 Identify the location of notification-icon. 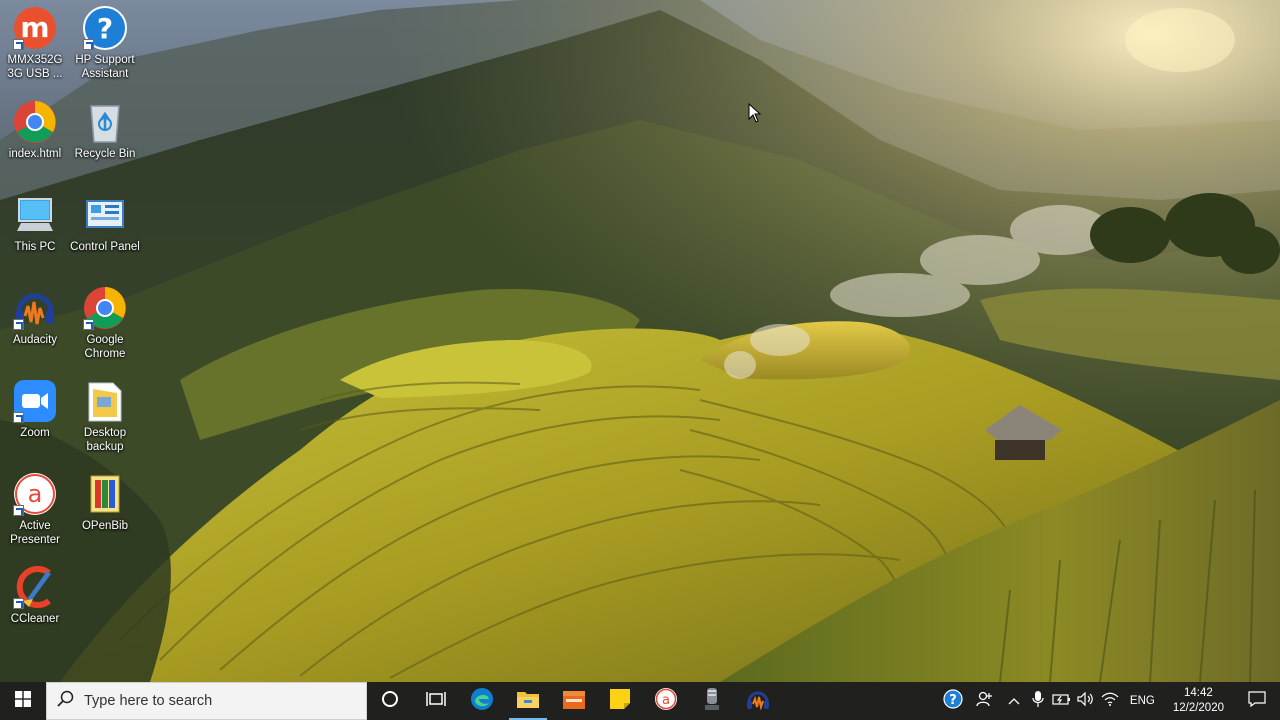
(1257, 701).